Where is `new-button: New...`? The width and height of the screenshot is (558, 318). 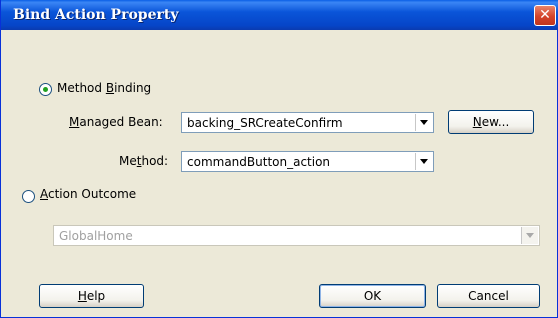
new-button: New... is located at coordinates (491, 122).